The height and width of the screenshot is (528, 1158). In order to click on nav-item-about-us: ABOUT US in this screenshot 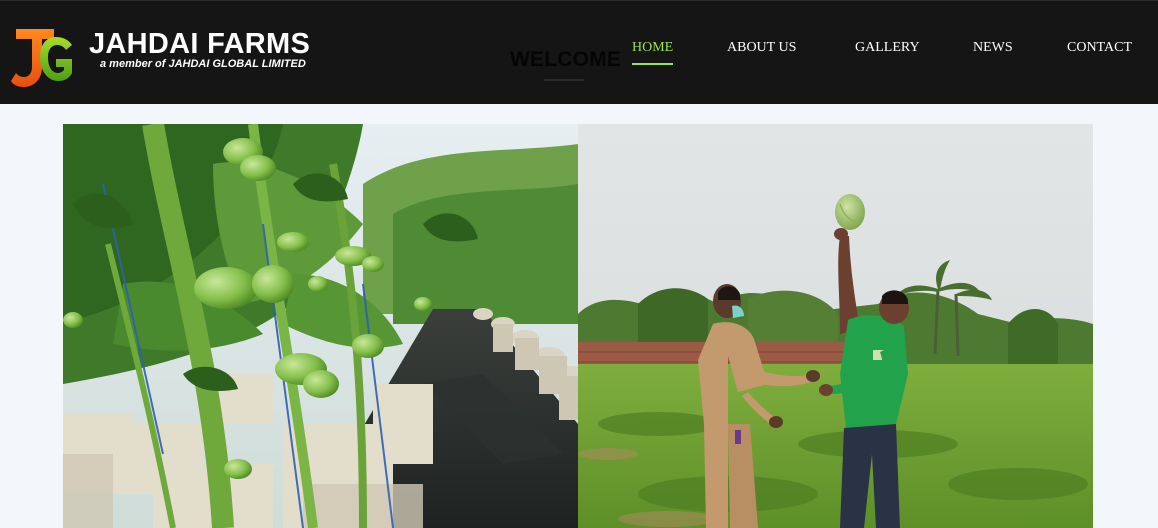, I will do `click(761, 48)`.